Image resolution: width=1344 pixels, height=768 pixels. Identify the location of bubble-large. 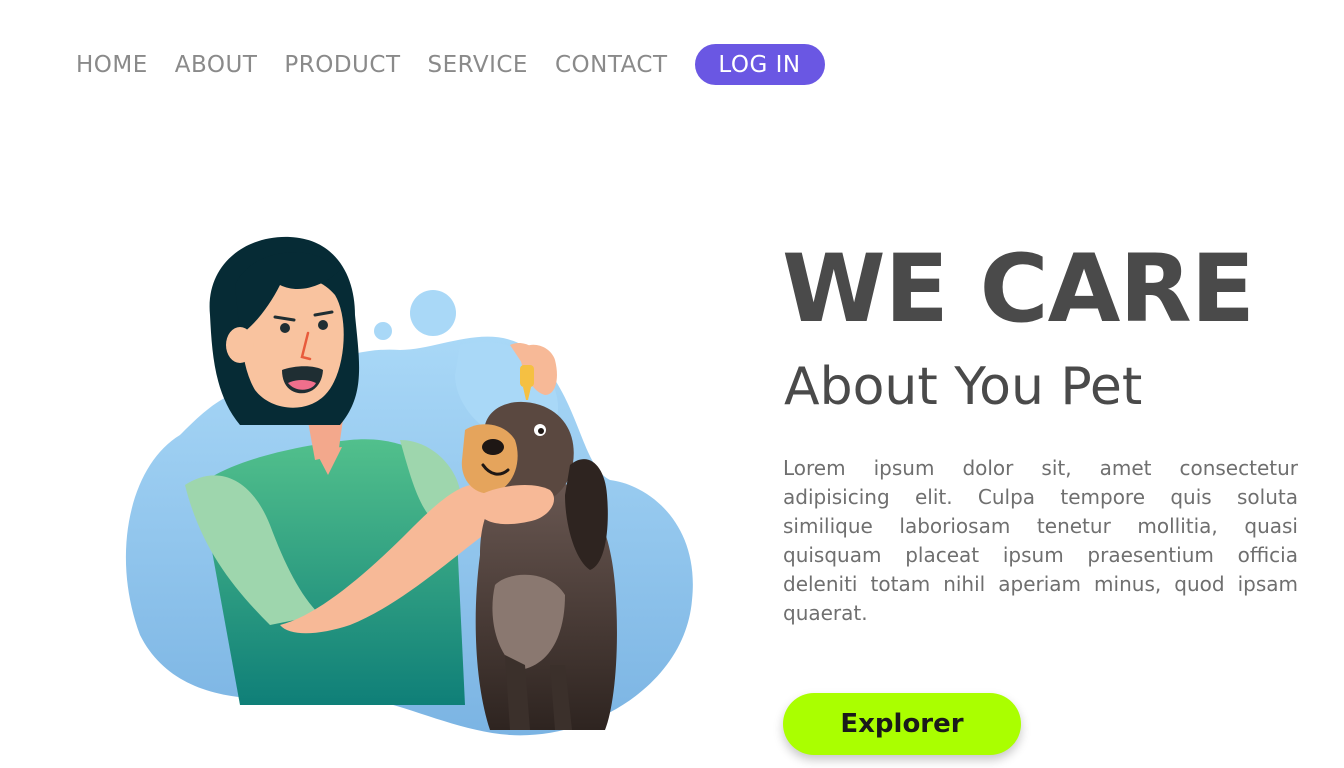
(433, 313).